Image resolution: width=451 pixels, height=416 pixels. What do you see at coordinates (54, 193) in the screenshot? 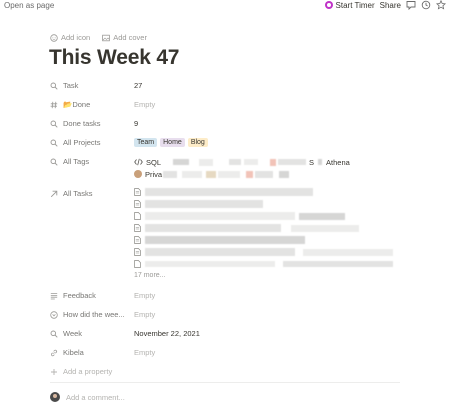
I see `arrow-up-right-icon` at bounding box center [54, 193].